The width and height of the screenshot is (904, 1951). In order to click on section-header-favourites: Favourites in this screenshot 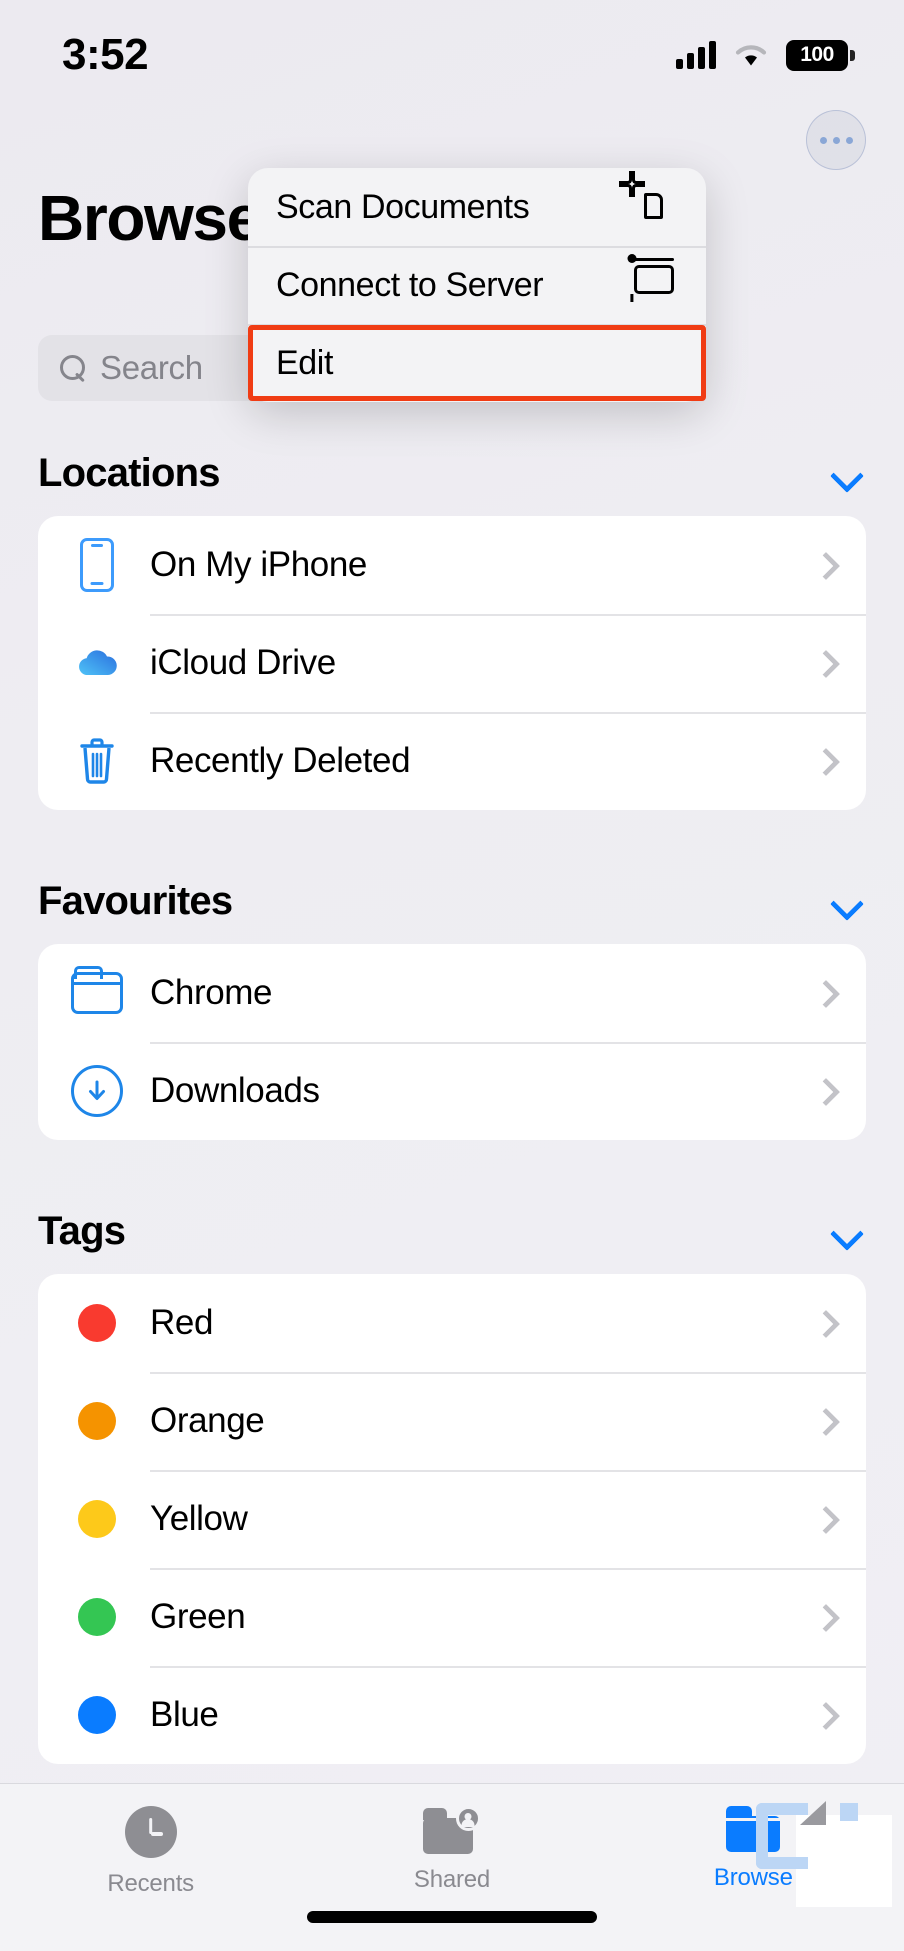, I will do `click(452, 901)`.